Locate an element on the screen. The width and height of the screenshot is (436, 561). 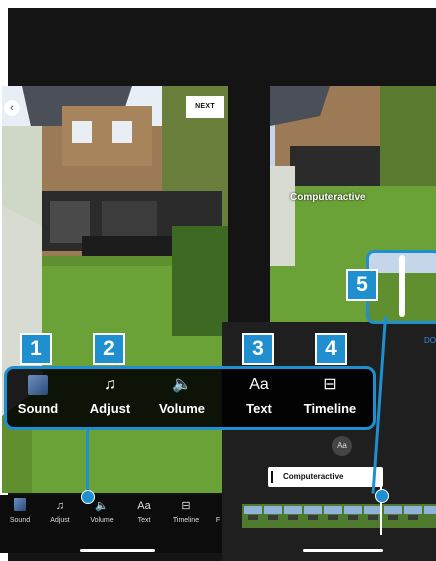
callout-number-3: 3 is located at coordinates (258, 349).